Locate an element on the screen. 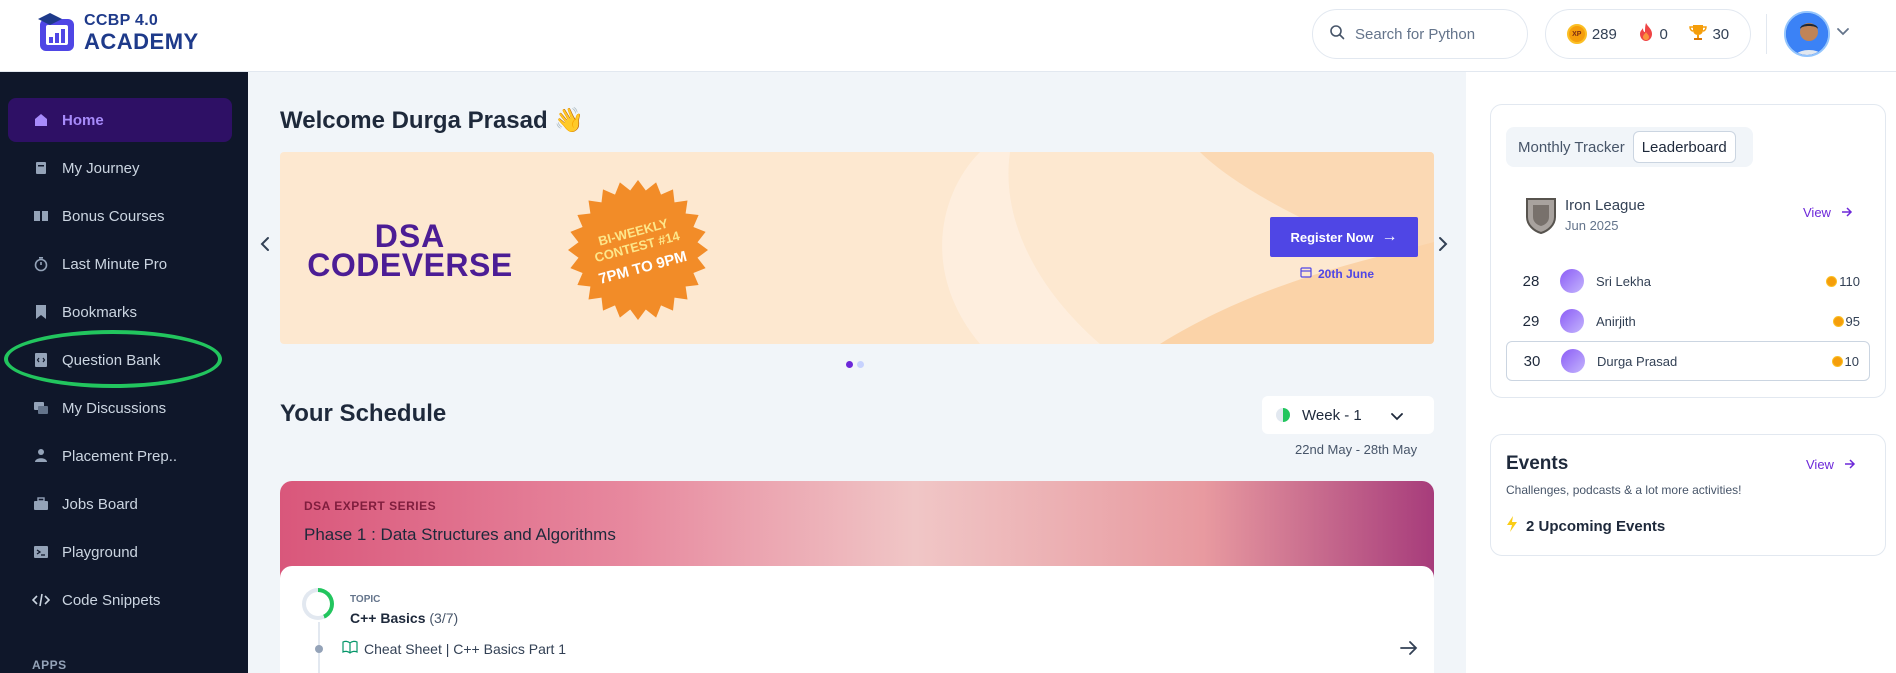 The height and width of the screenshot is (673, 1896). sidebar-item-jobs-board: Jobs Board is located at coordinates (120, 504).